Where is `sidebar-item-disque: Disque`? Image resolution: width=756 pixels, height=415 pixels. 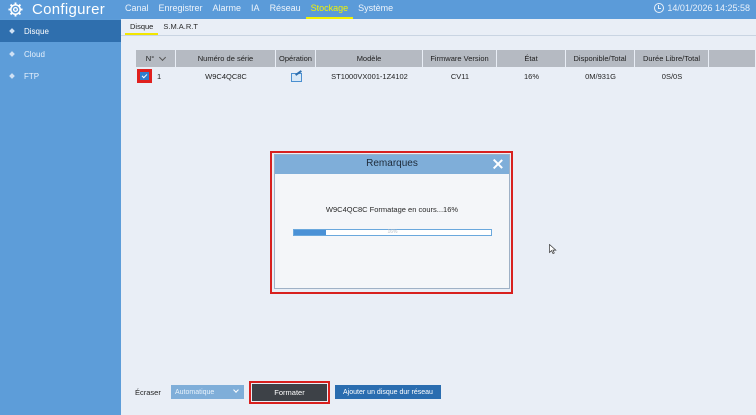 sidebar-item-disque: Disque is located at coordinates (60, 31).